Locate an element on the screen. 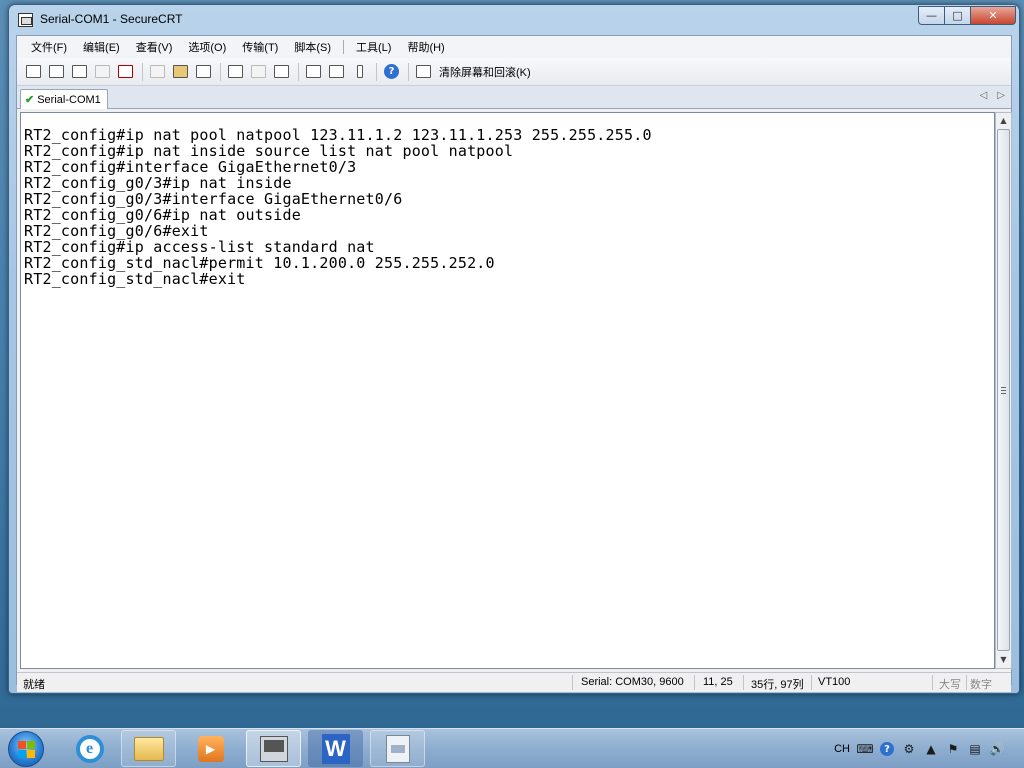 The height and width of the screenshot is (768, 1024). taskbar-internet-explorer: e is located at coordinates (89, 748).